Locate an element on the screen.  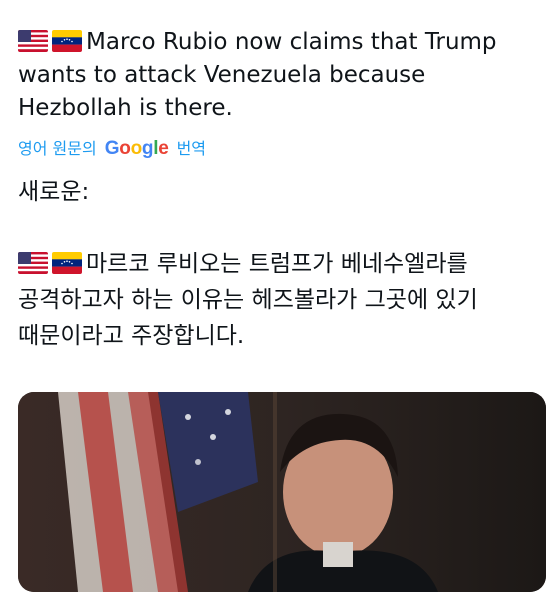
translated-header: 새로운: is located at coordinates (54, 192).